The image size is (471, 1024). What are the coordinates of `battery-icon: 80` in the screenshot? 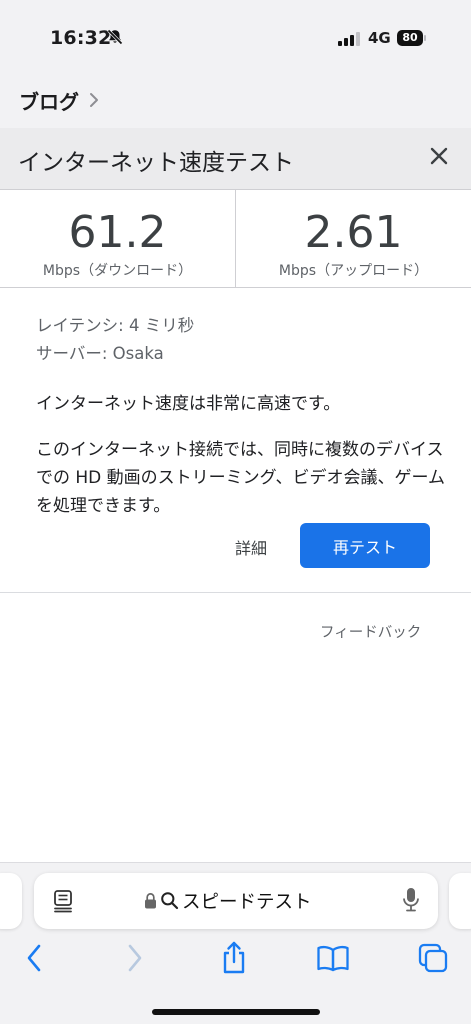 It's located at (411, 38).